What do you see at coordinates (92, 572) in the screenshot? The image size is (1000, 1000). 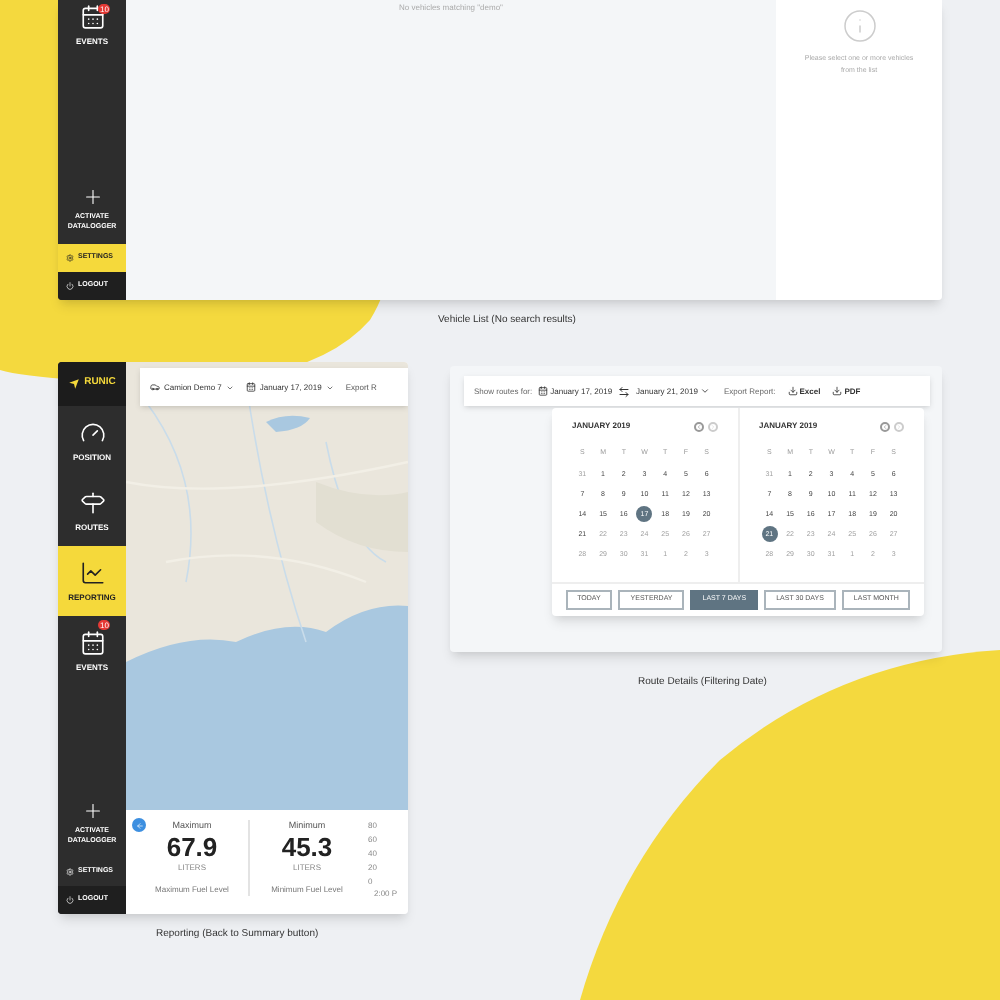 I see `reporting-icon` at bounding box center [92, 572].